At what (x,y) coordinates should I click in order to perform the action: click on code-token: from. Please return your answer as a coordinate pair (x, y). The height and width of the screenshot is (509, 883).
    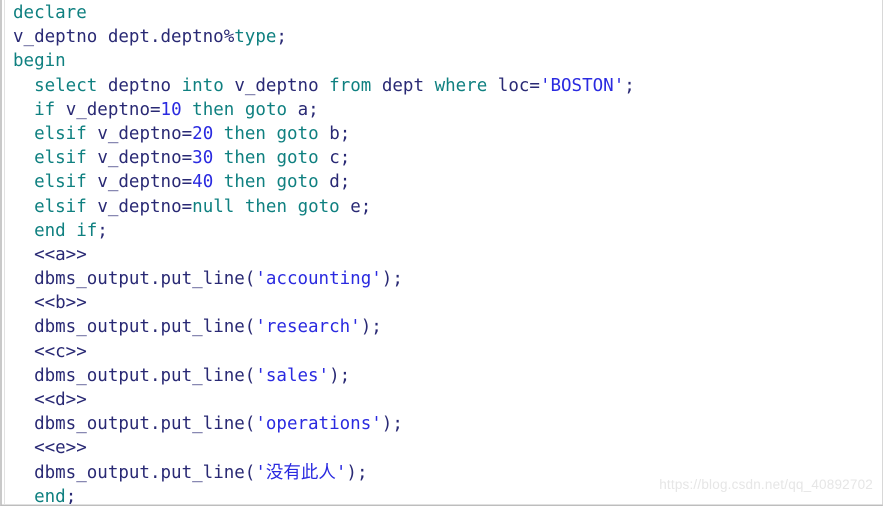
    Looking at the image, I should click on (350, 85).